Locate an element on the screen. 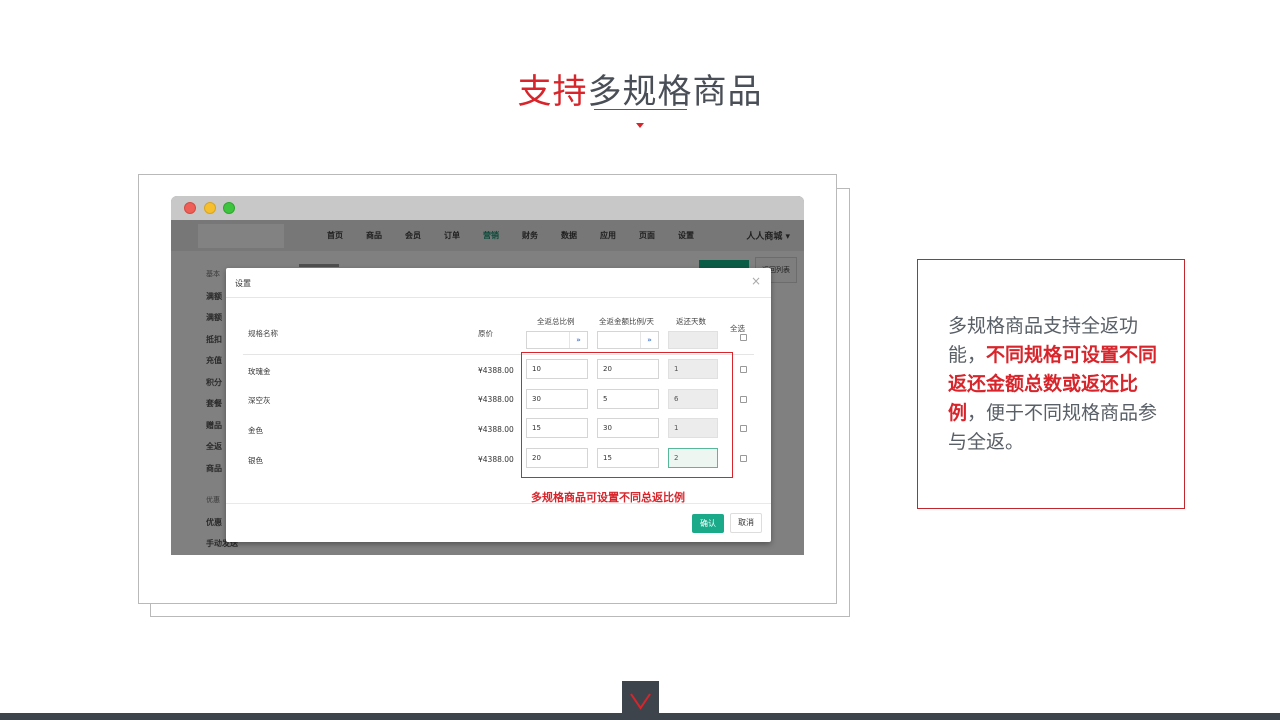 This screenshot has height=720, width=1280. window-close-icon is located at coordinates (190, 208).